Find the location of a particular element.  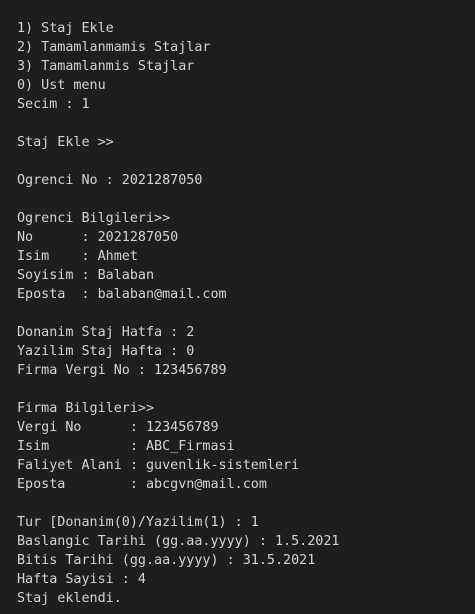

terminal-line: Firma Vergi No : 123456789 is located at coordinates (122, 370).